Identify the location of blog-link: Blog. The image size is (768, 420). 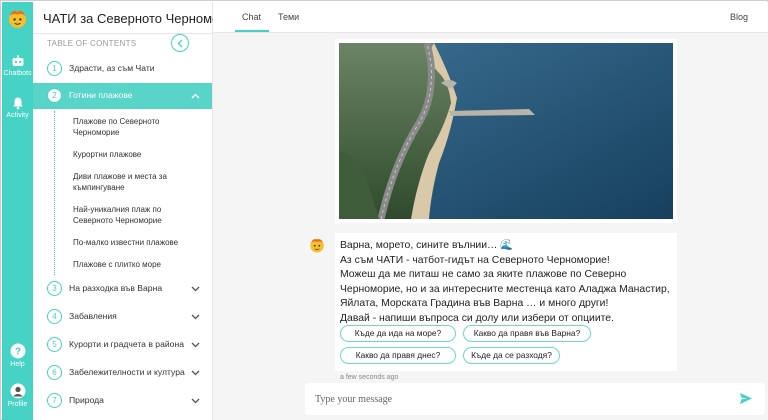
(739, 17).